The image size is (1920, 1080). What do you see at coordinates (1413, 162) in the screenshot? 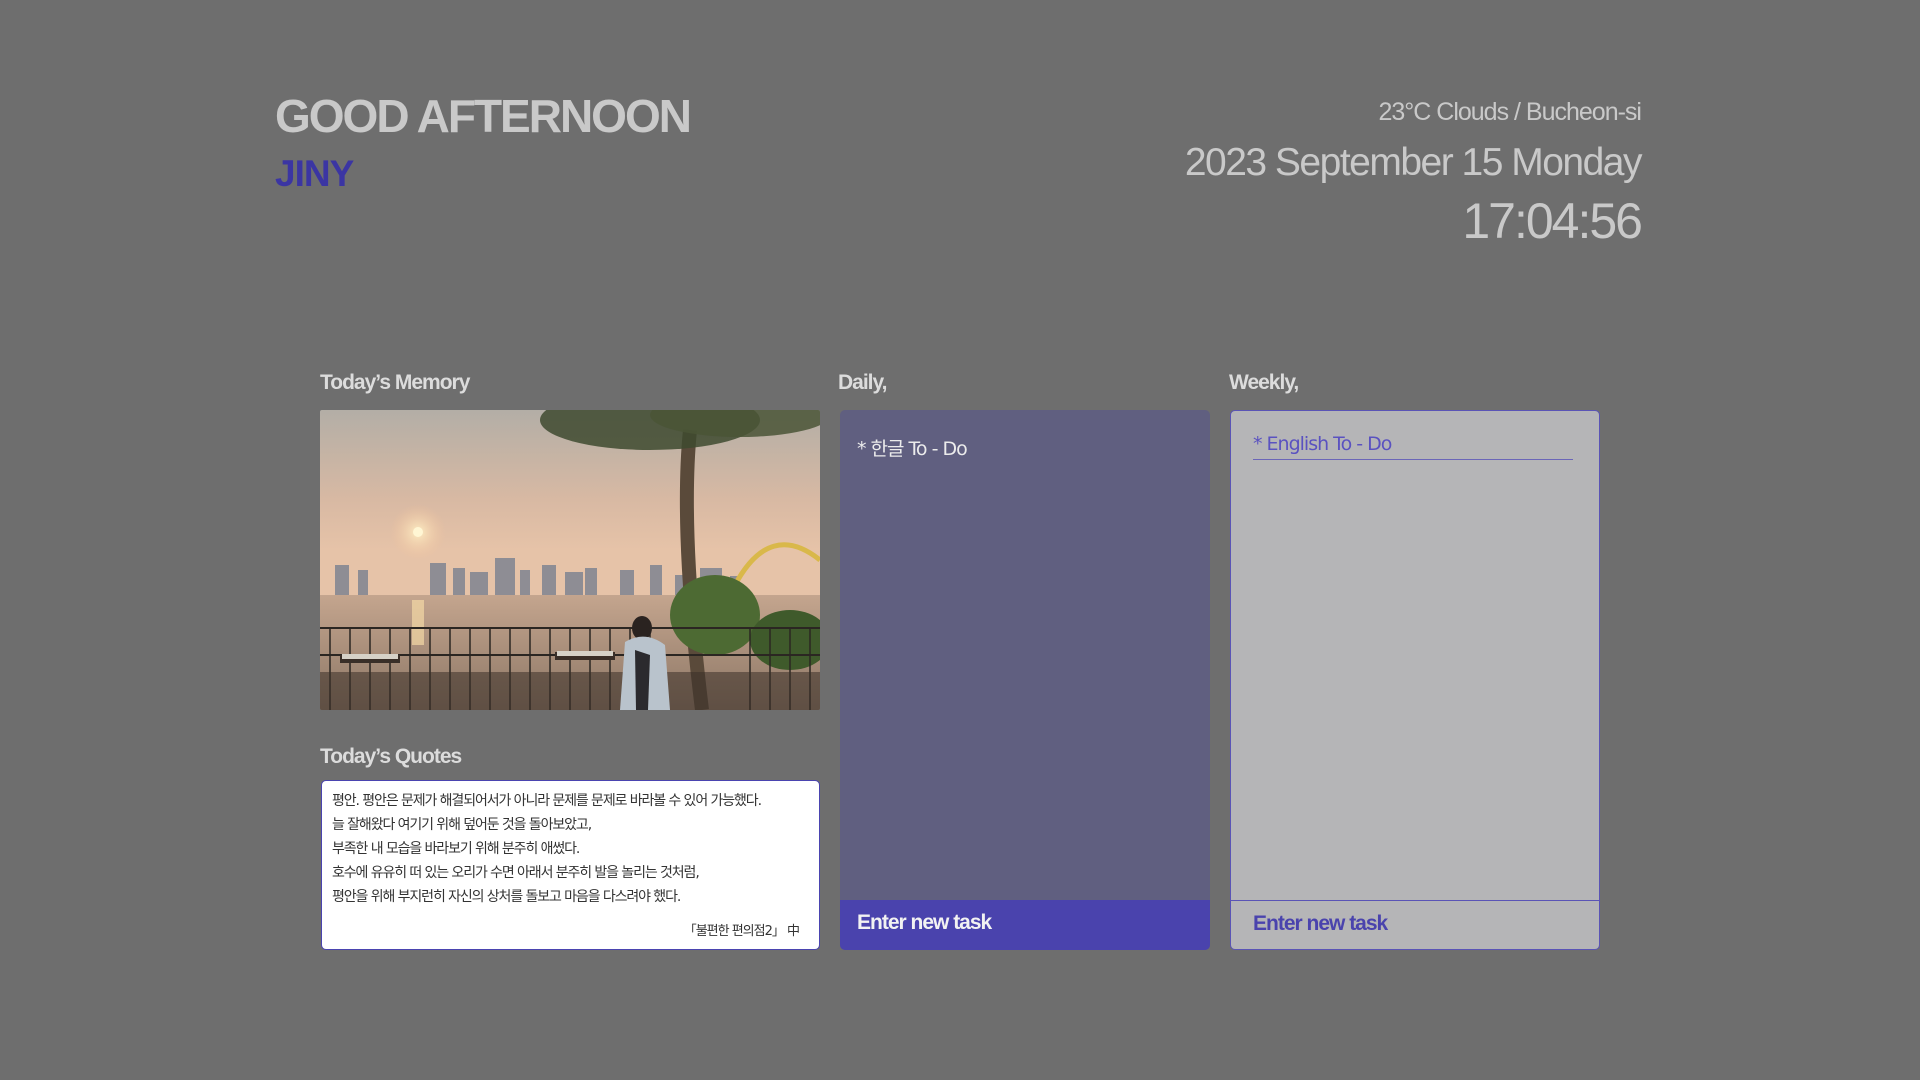
I see `date-text: 2023 September 15 Monday` at bounding box center [1413, 162].